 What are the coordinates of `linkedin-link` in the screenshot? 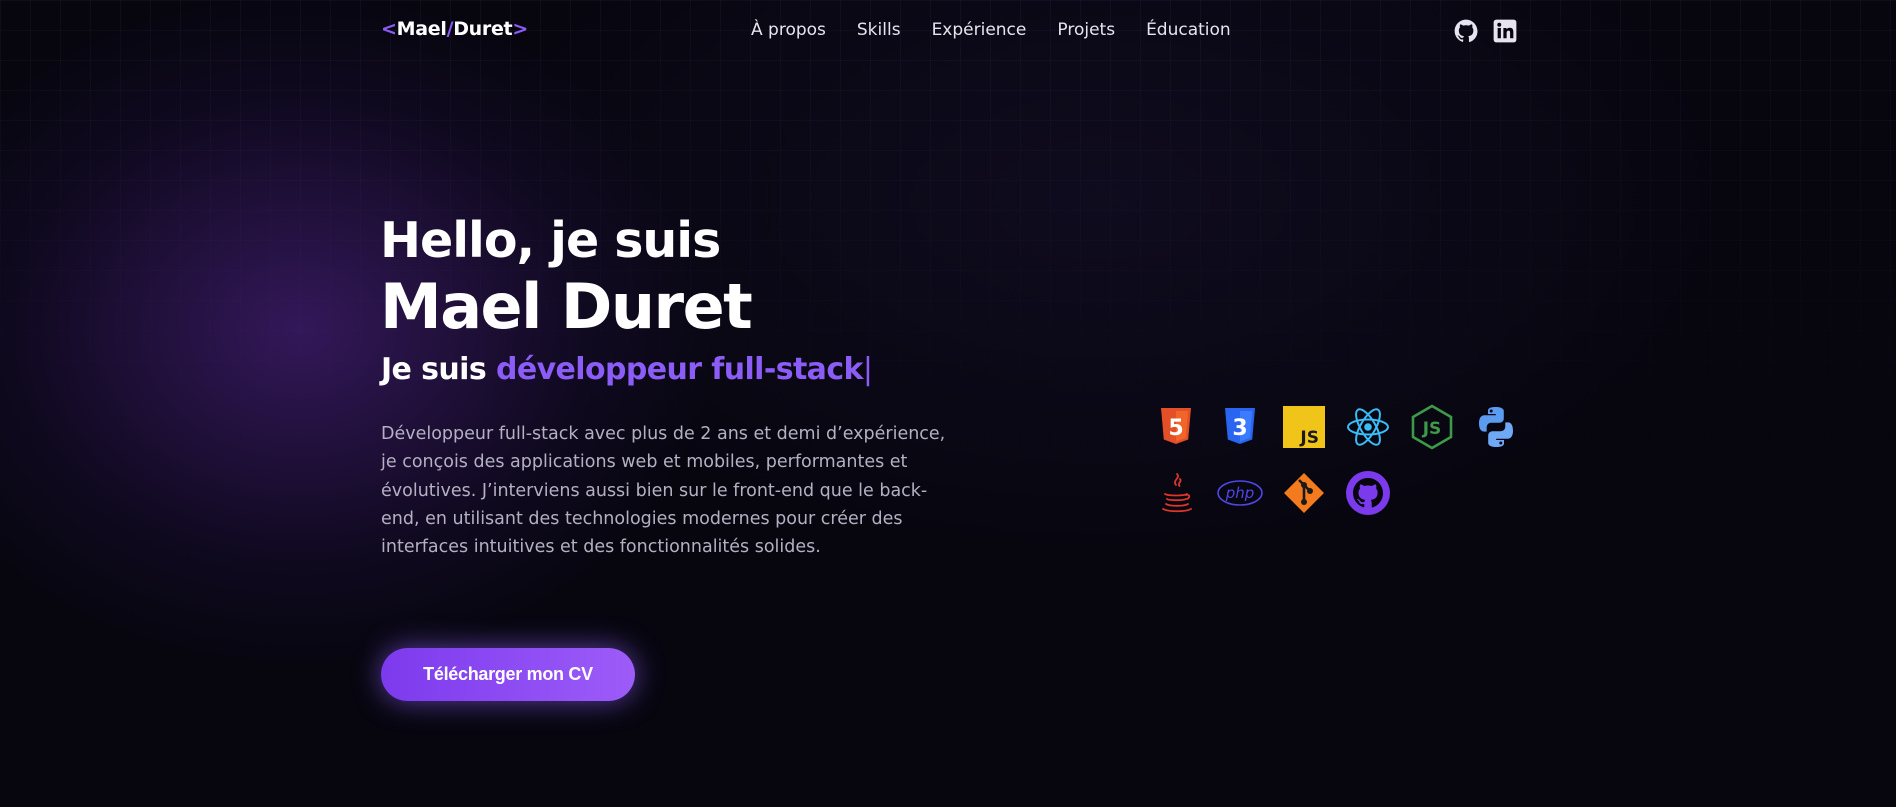 It's located at (1505, 31).